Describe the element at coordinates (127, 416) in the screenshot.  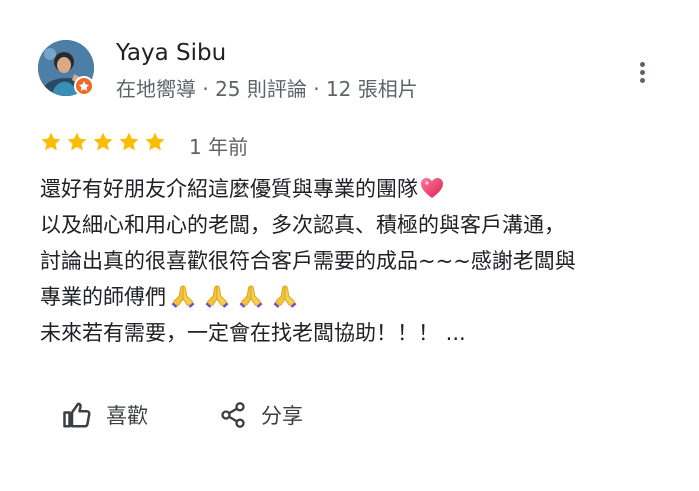
I see `like-label: 喜歡` at that location.